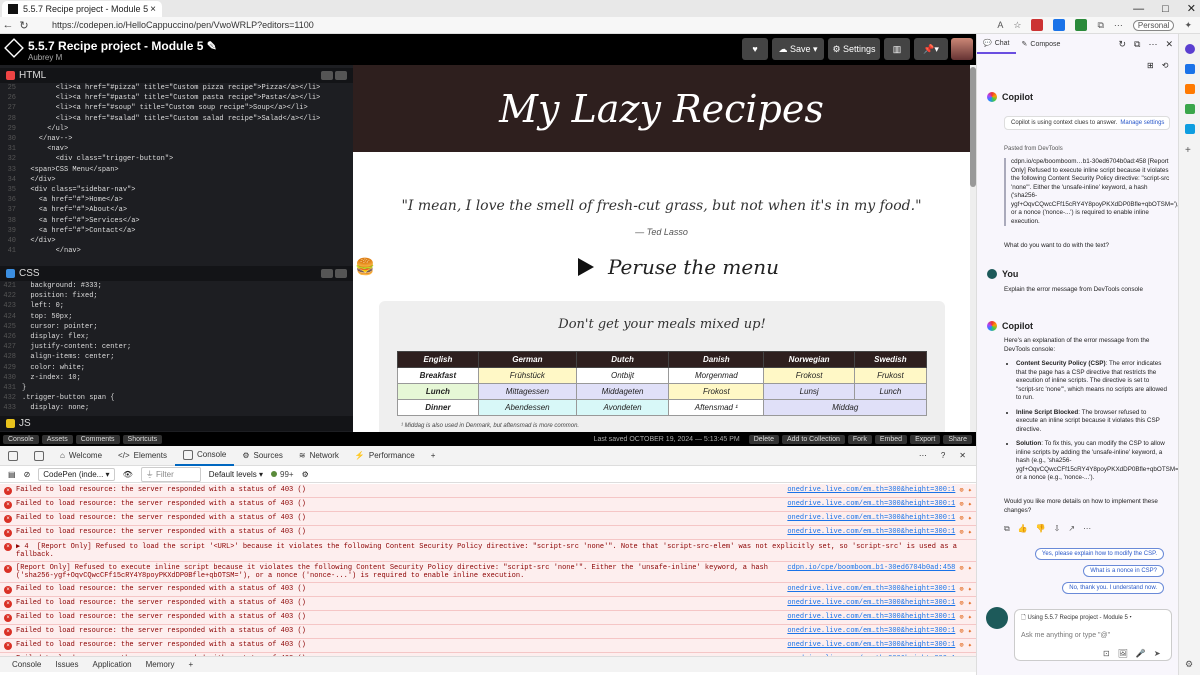  Describe the element at coordinates (236, 474) in the screenshot. I see `levels-select: Default levels ▾` at that location.